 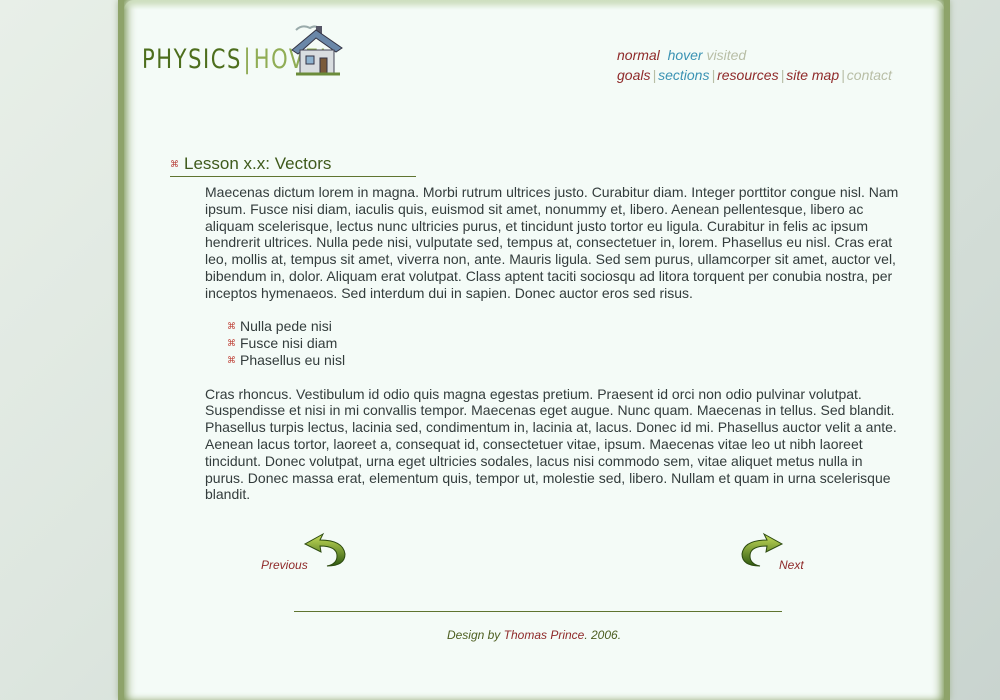 I want to click on list-item-text: Nulla pede nisi, so click(x=286, y=325).